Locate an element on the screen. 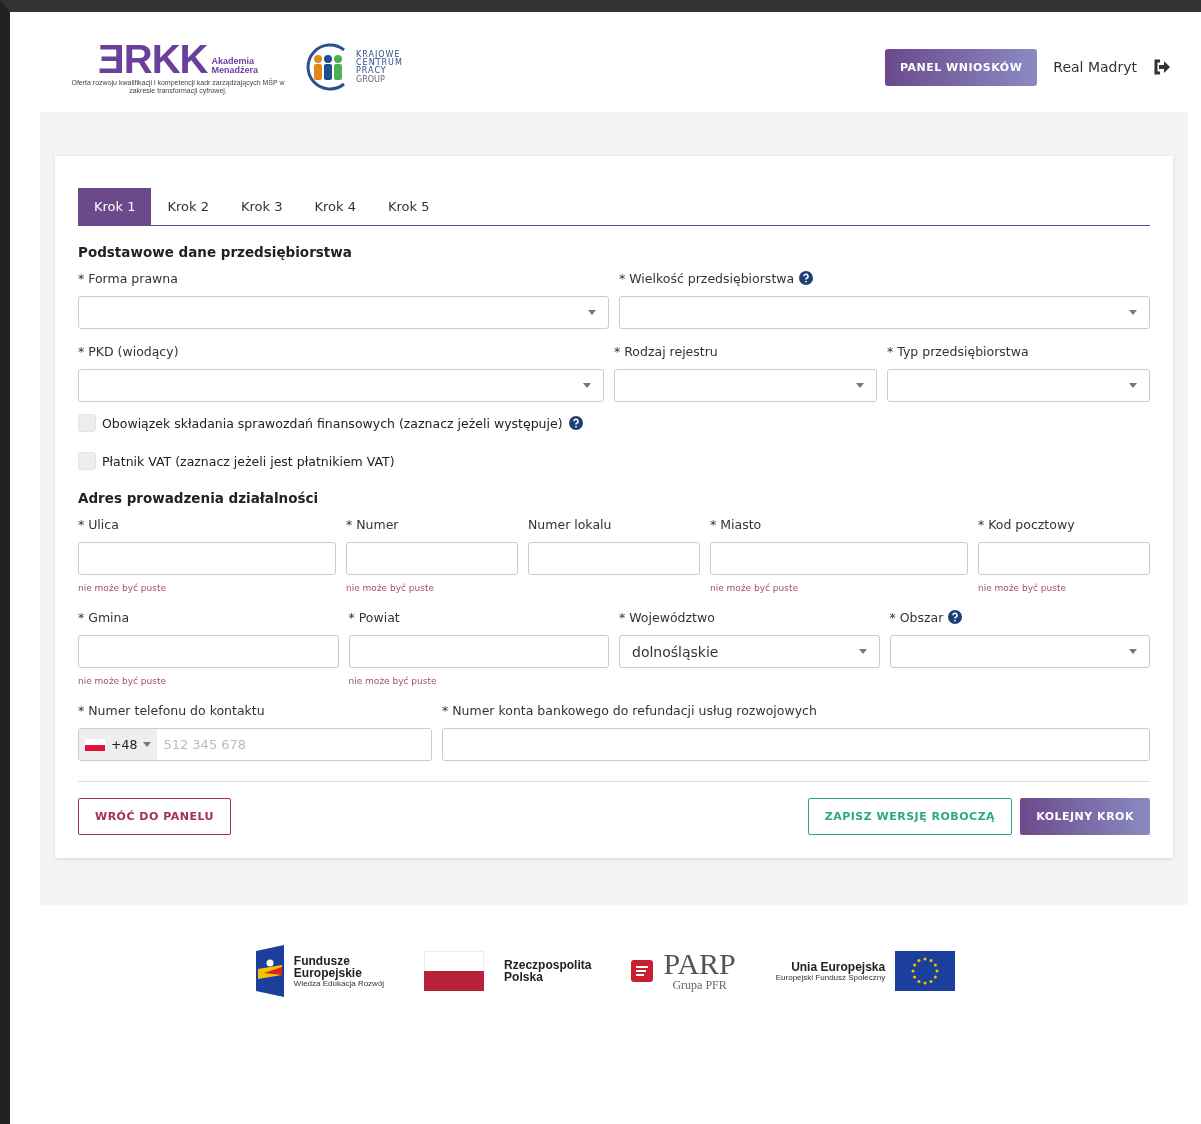  ue-logo-text: Unia Europejska Europejski Fundusz Społeczny is located at coordinates (830, 971).